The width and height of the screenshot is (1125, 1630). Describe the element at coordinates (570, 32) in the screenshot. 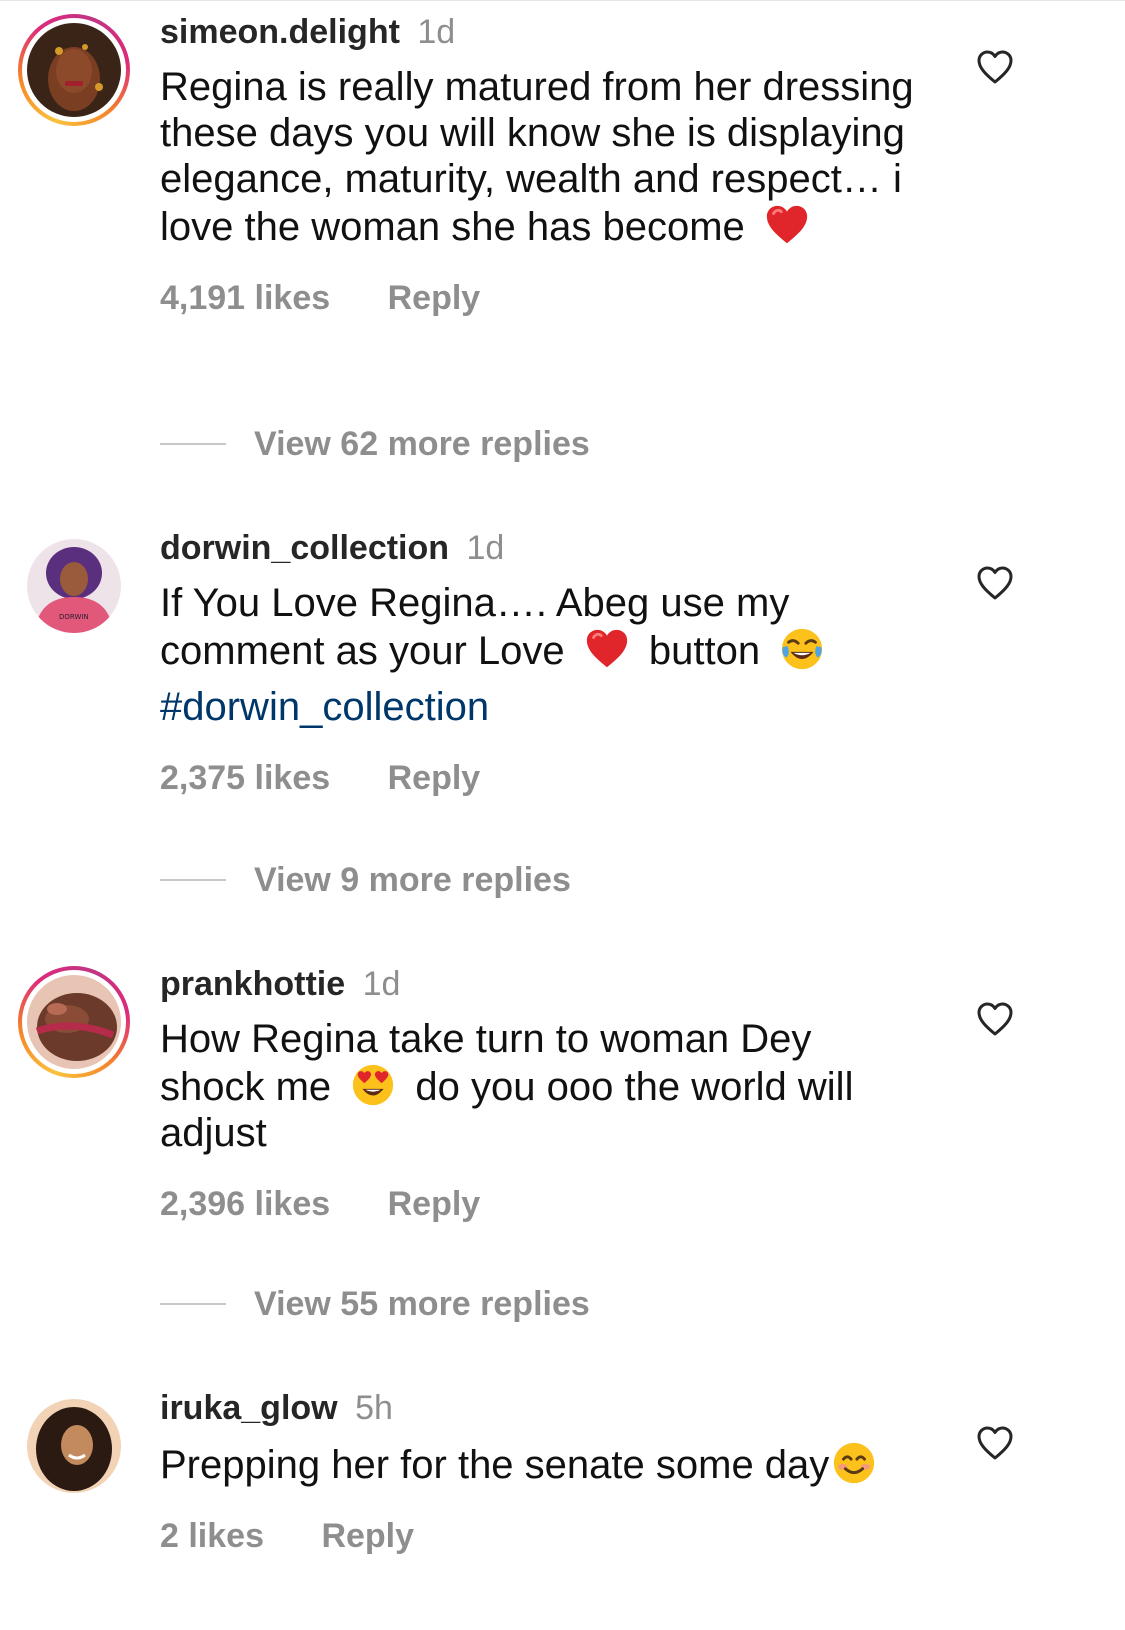

I see `comment-header: simeon.delight 1d` at that location.